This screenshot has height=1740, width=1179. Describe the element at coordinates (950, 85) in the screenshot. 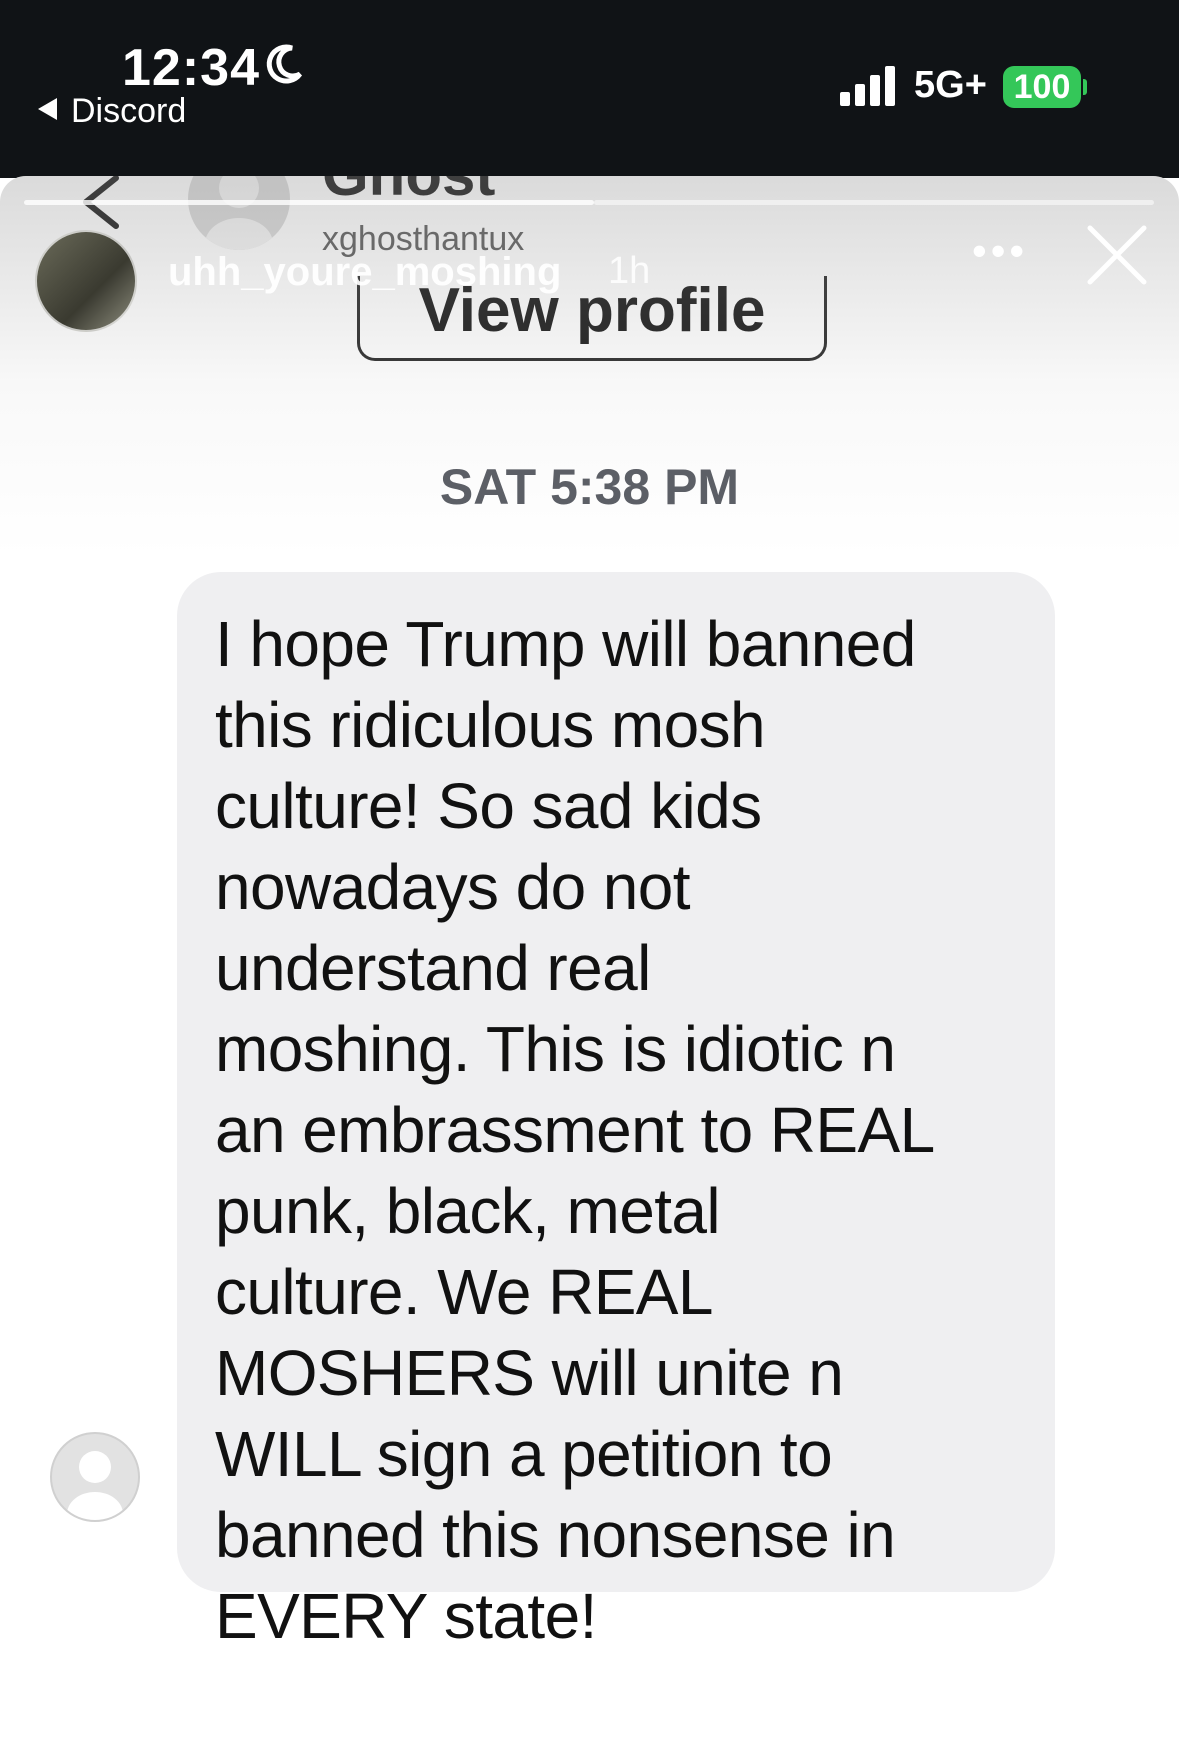

I see `network-type: 5G+` at that location.